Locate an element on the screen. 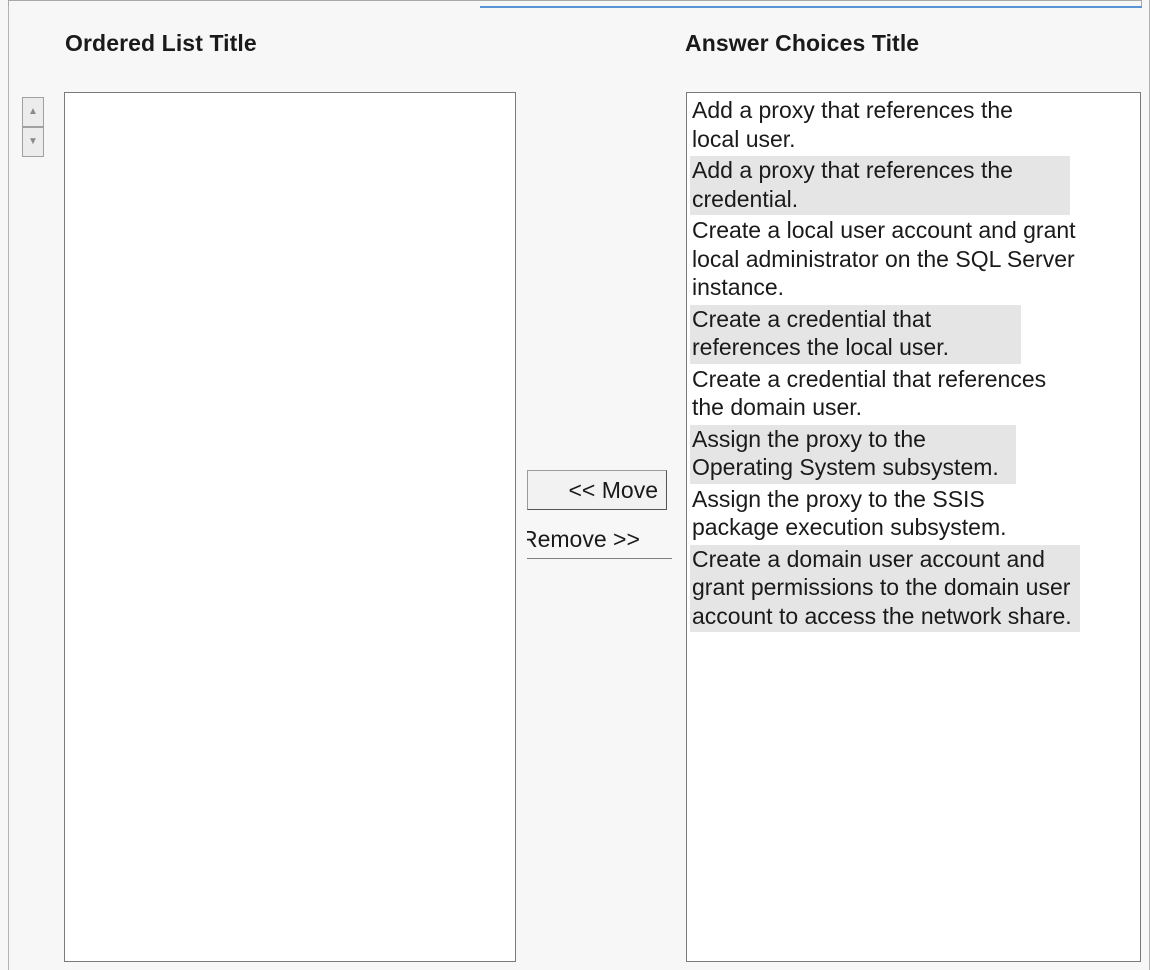 The width and height of the screenshot is (1150, 970). move-up-button: ▲ is located at coordinates (33, 112).